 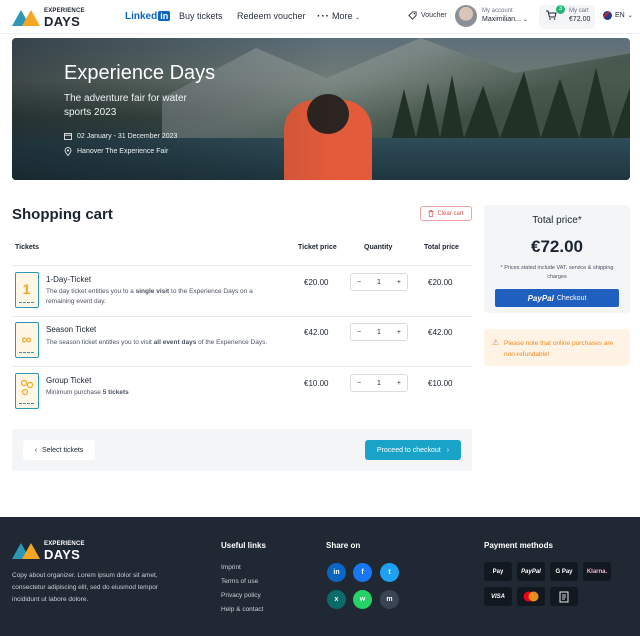 I want to click on ticket-total: €20.00, so click(x=440, y=282).